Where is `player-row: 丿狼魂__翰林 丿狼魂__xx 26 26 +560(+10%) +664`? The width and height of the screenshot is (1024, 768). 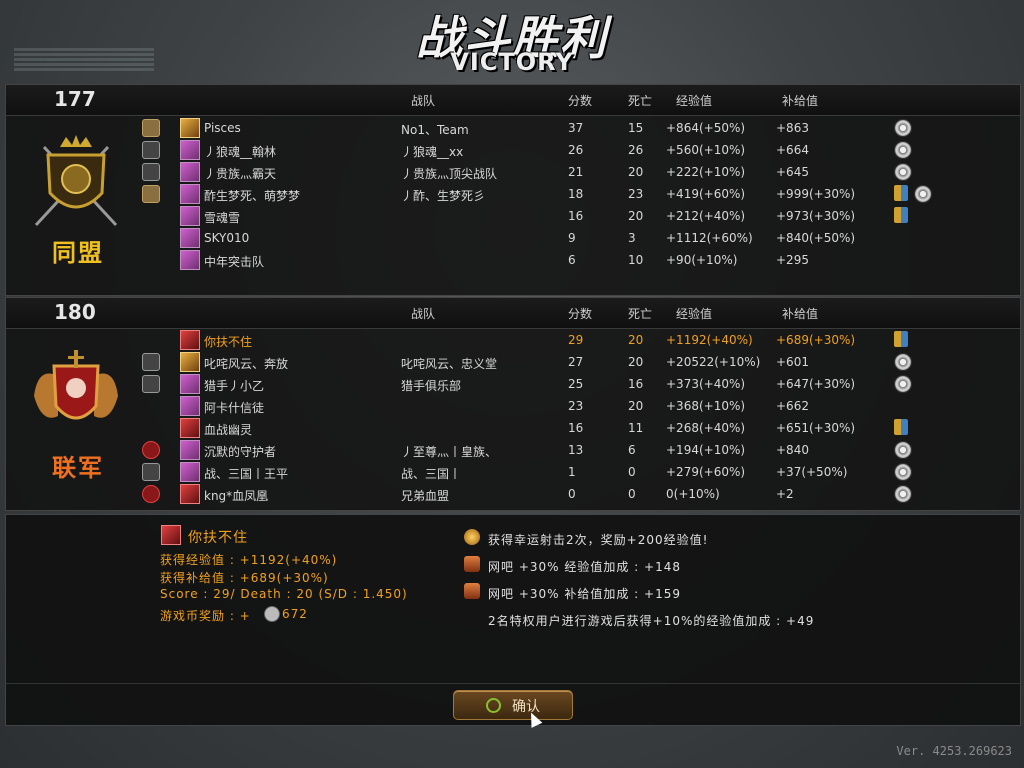 player-row: 丿狼魂__翰林 丿狼魂__xx 26 26 +560(+10%) +664 is located at coordinates (513, 150).